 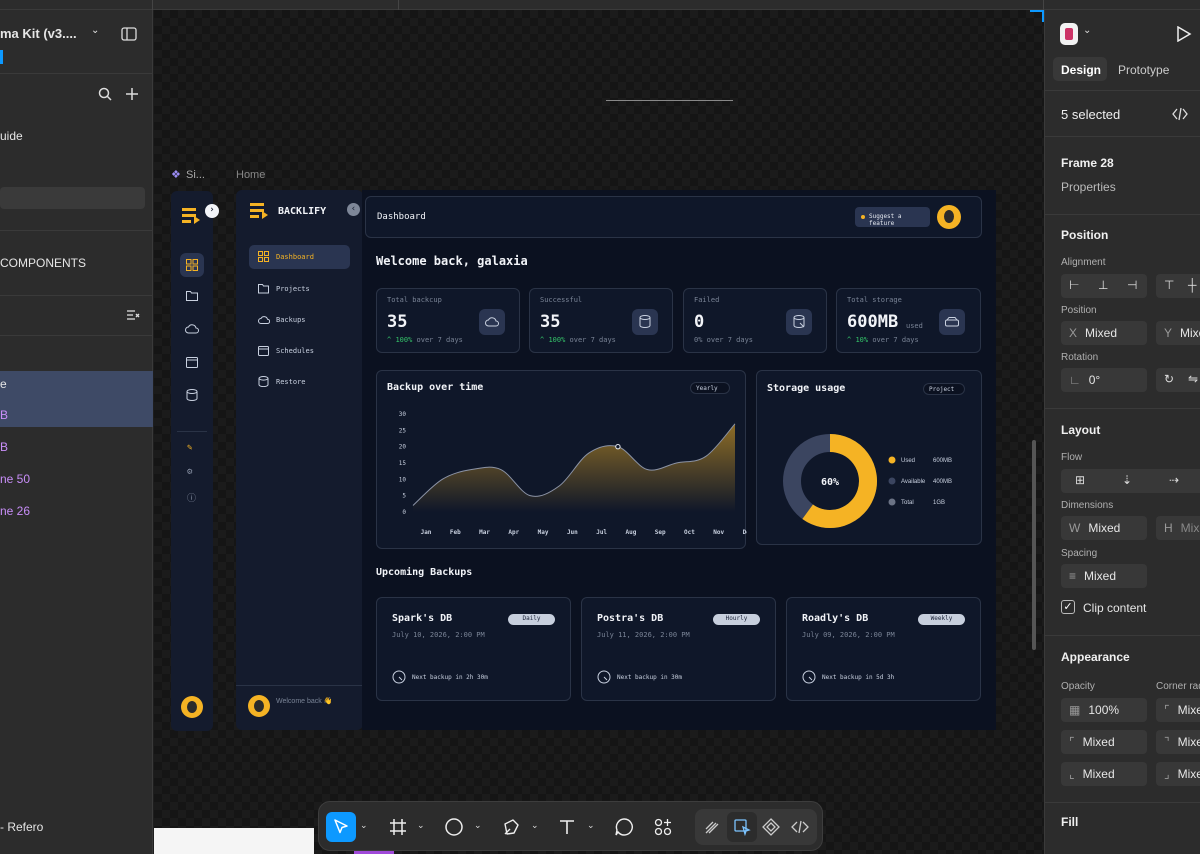 What do you see at coordinates (663, 827) in the screenshot?
I see `actions-tool-button` at bounding box center [663, 827].